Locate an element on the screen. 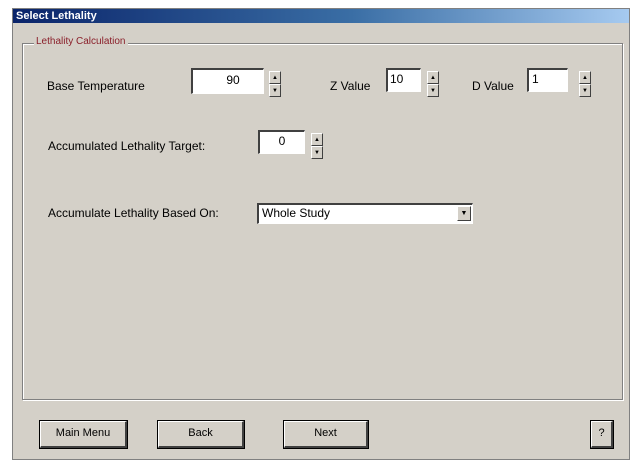  dropdown-arrow-icon: ▼ is located at coordinates (464, 213).